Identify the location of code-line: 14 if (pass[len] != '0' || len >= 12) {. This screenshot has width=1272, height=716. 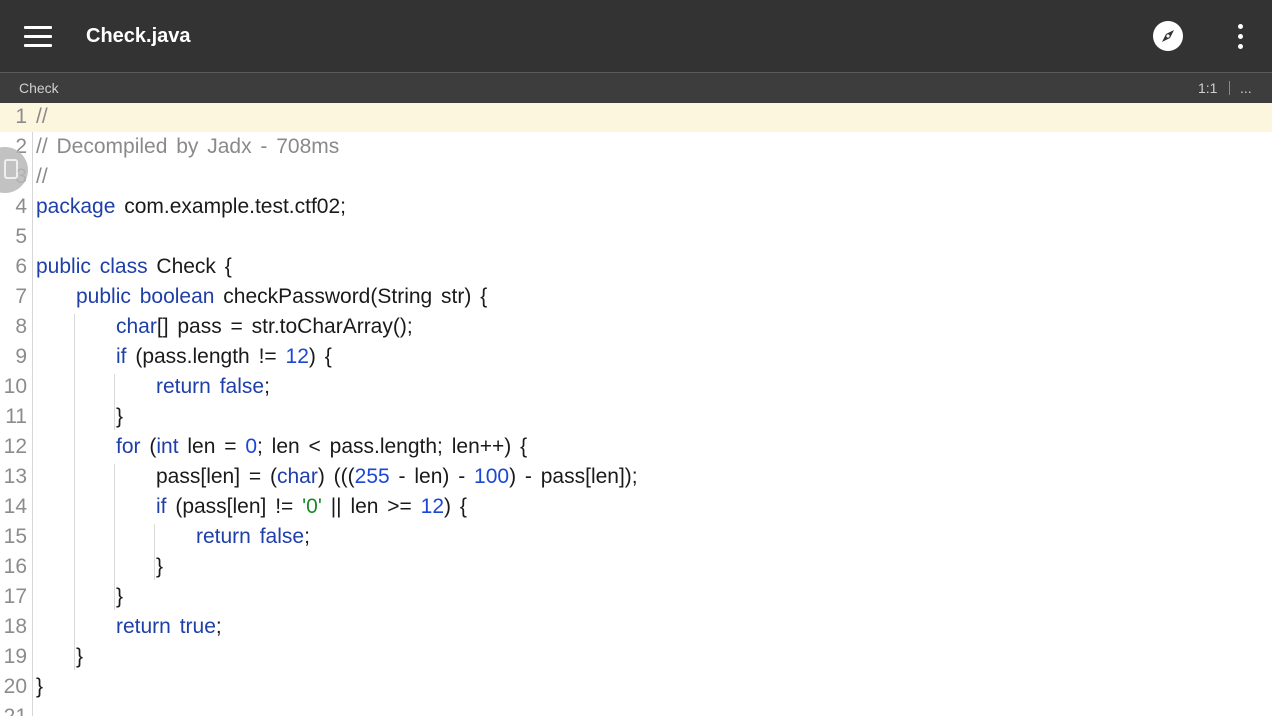
(636, 507).